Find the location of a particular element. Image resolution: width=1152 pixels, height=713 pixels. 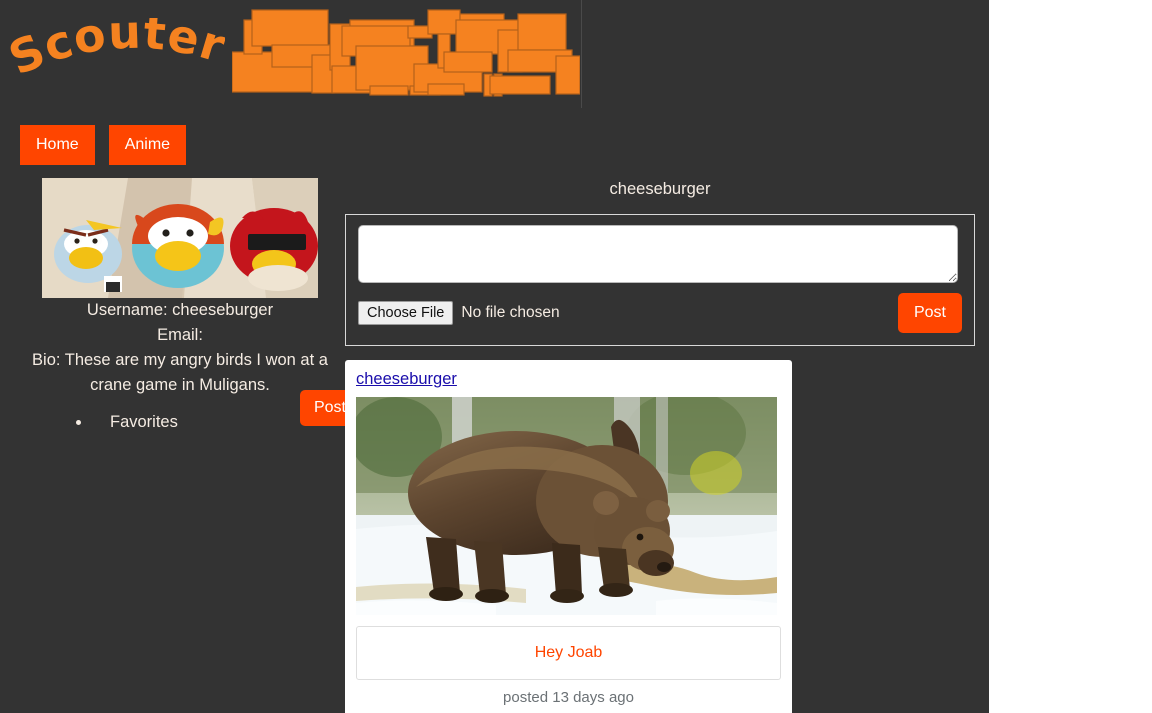

favorites-list: Favorites is located at coordinates (180, 422).